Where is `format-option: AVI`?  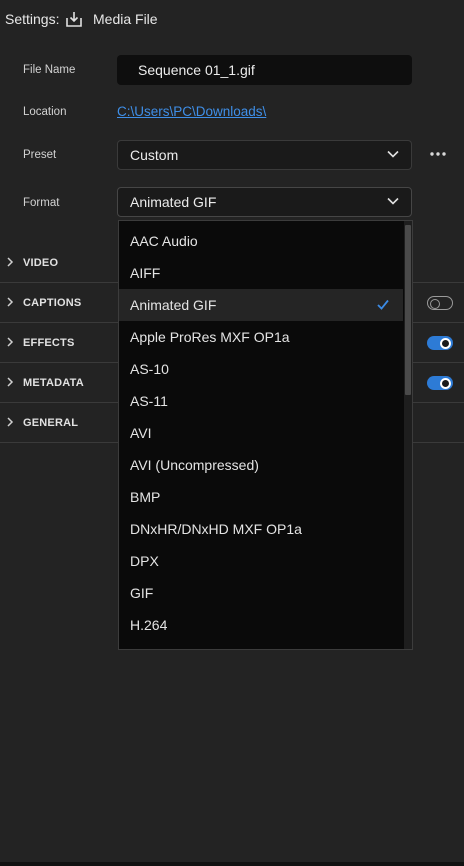 format-option: AVI is located at coordinates (261, 433).